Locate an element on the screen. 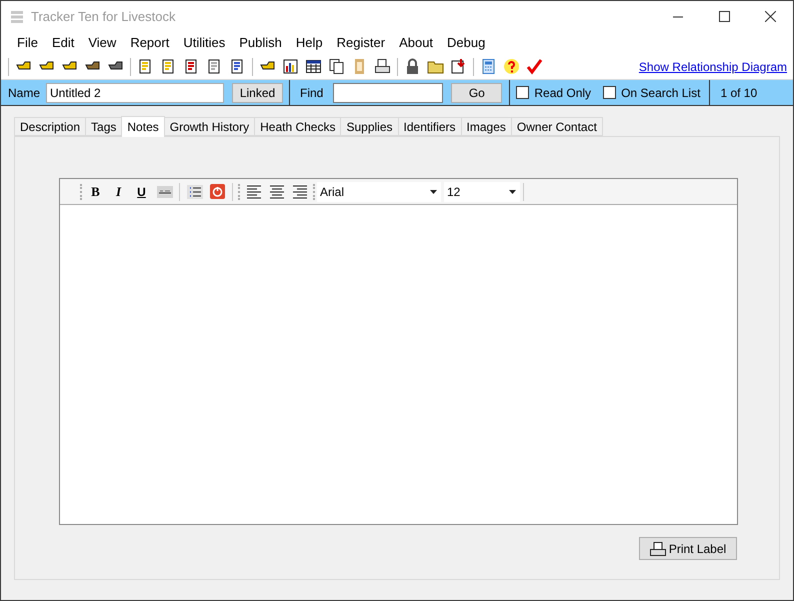 The height and width of the screenshot is (601, 794). tab: Heath Checks is located at coordinates (298, 126).